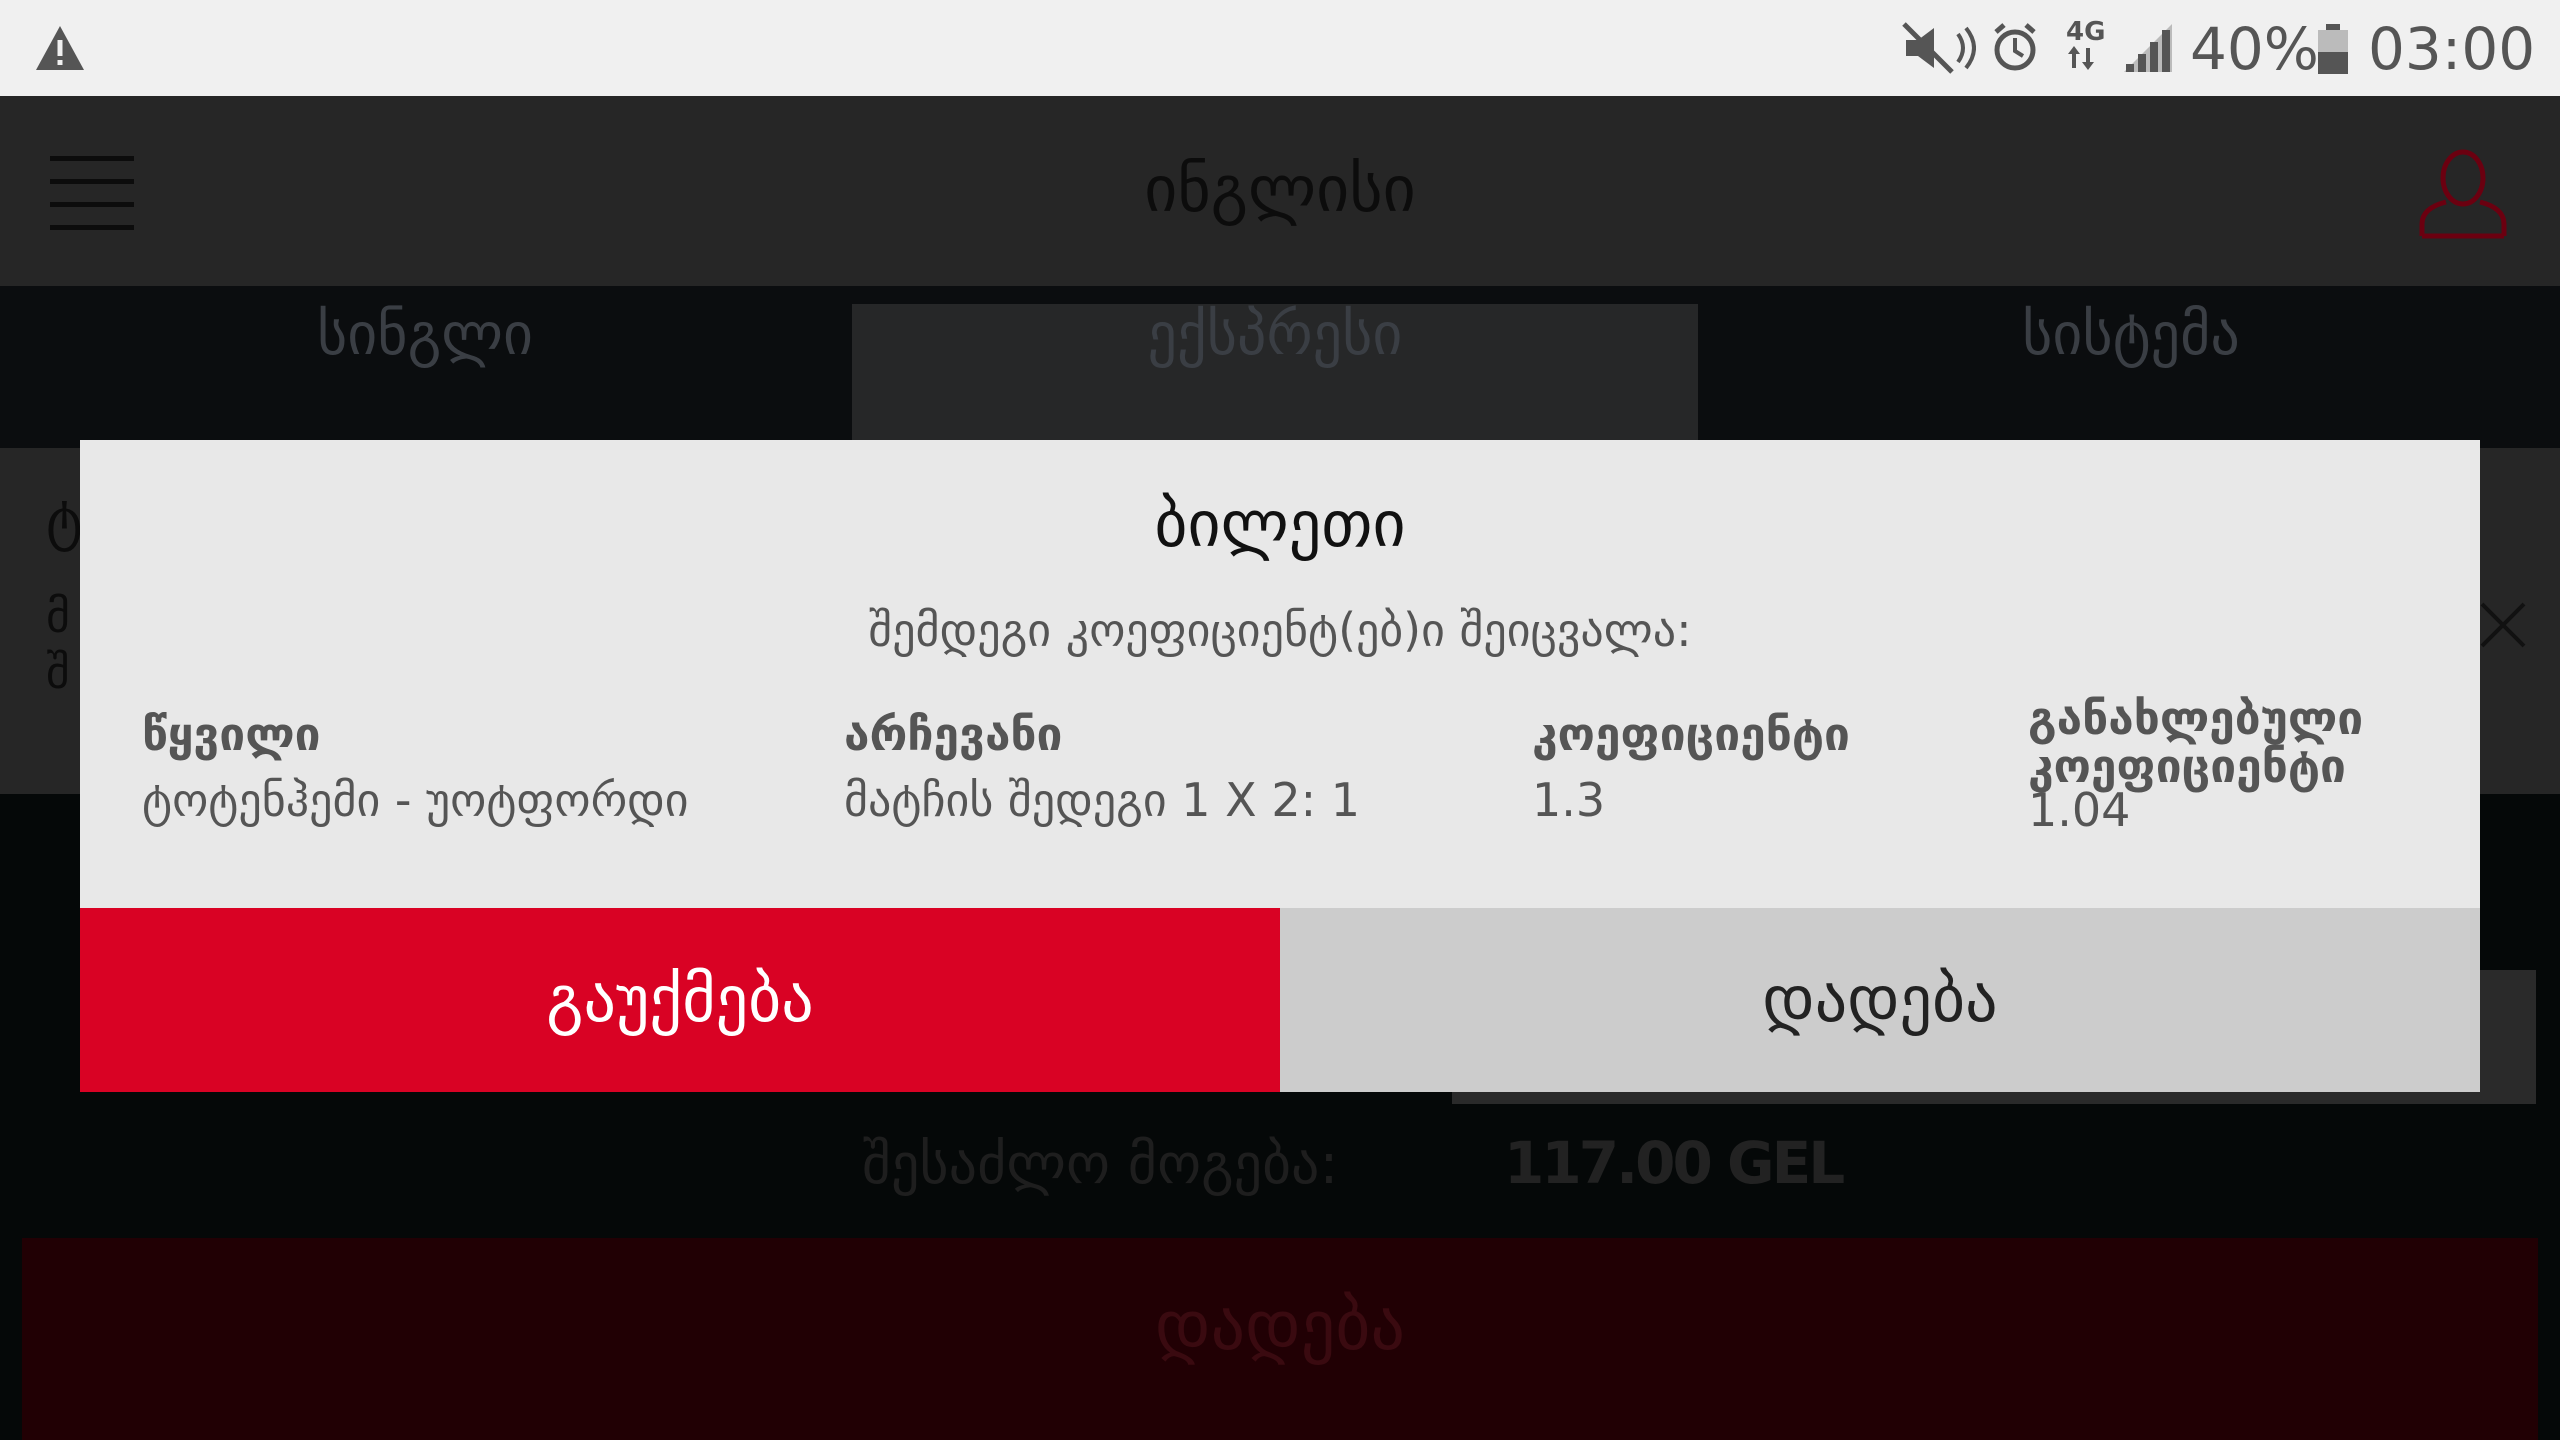  What do you see at coordinates (1102, 800) in the screenshot?
I see `column-value: მატჩის შედეგი 1 X 2: 1` at bounding box center [1102, 800].